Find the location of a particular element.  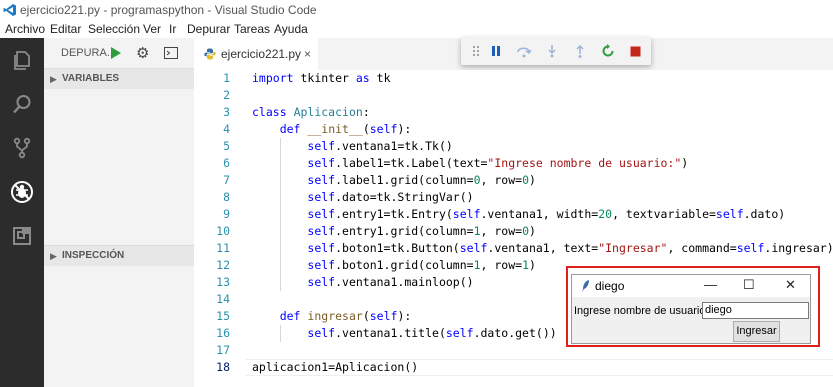

code-line: self.label1.grid(column=0, row=0) is located at coordinates (421, 180).